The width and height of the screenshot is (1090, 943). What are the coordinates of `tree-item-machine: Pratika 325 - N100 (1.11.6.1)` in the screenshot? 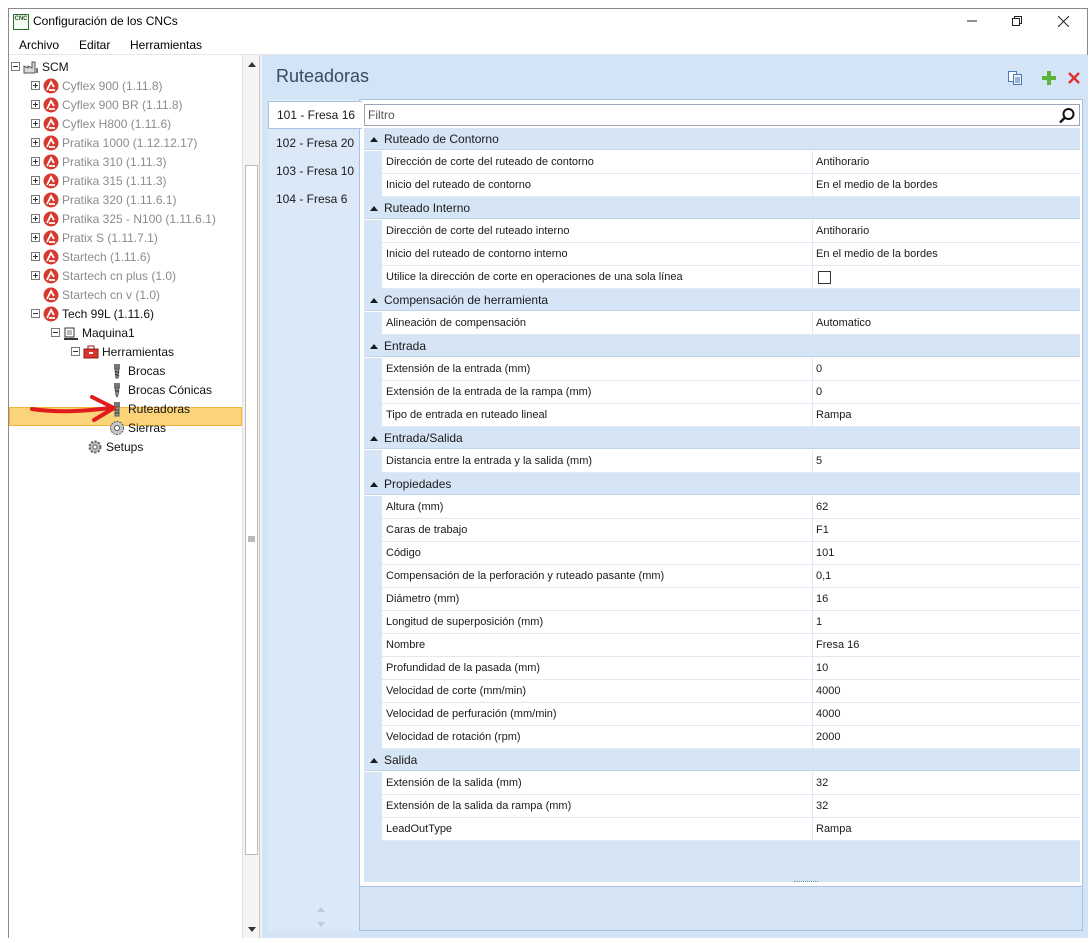 It's located at (123, 218).